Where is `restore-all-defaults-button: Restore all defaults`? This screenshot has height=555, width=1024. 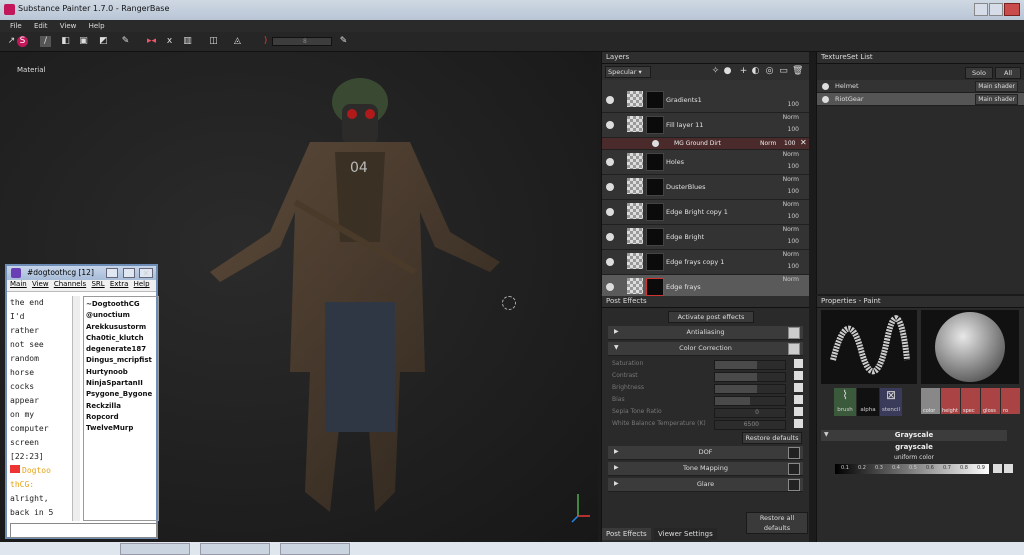 restore-all-defaults-button: Restore all defaults is located at coordinates (777, 523).